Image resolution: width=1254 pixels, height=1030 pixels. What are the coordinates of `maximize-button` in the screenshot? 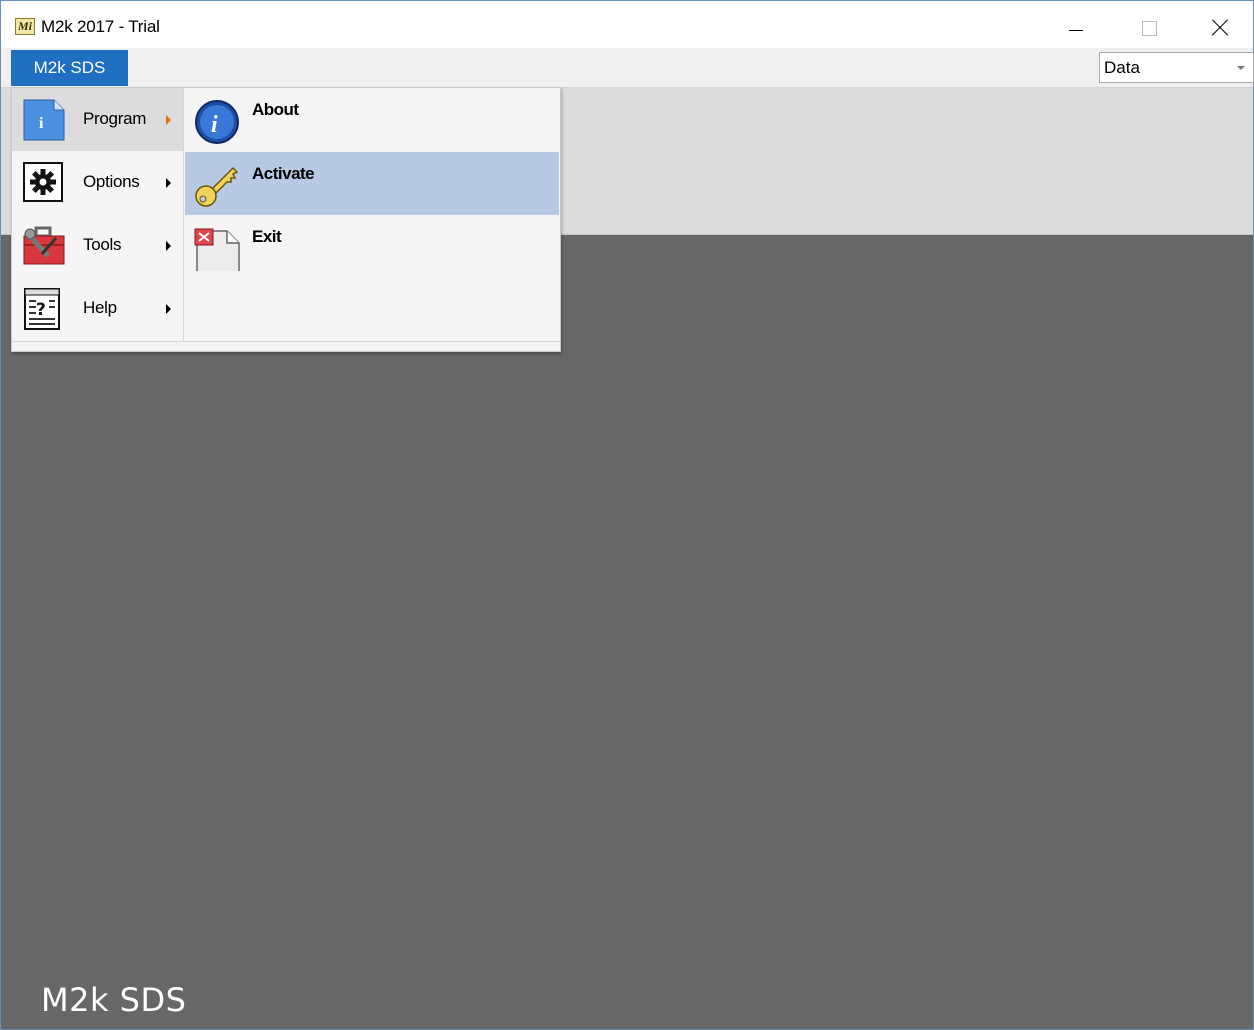 It's located at (1149, 24).